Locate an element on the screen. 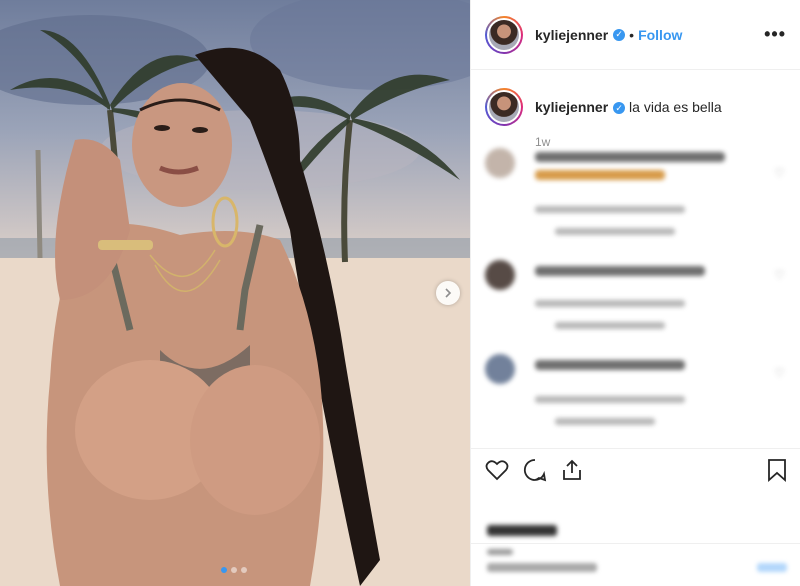  more-horizontal-icon: ••• is located at coordinates (775, 34).